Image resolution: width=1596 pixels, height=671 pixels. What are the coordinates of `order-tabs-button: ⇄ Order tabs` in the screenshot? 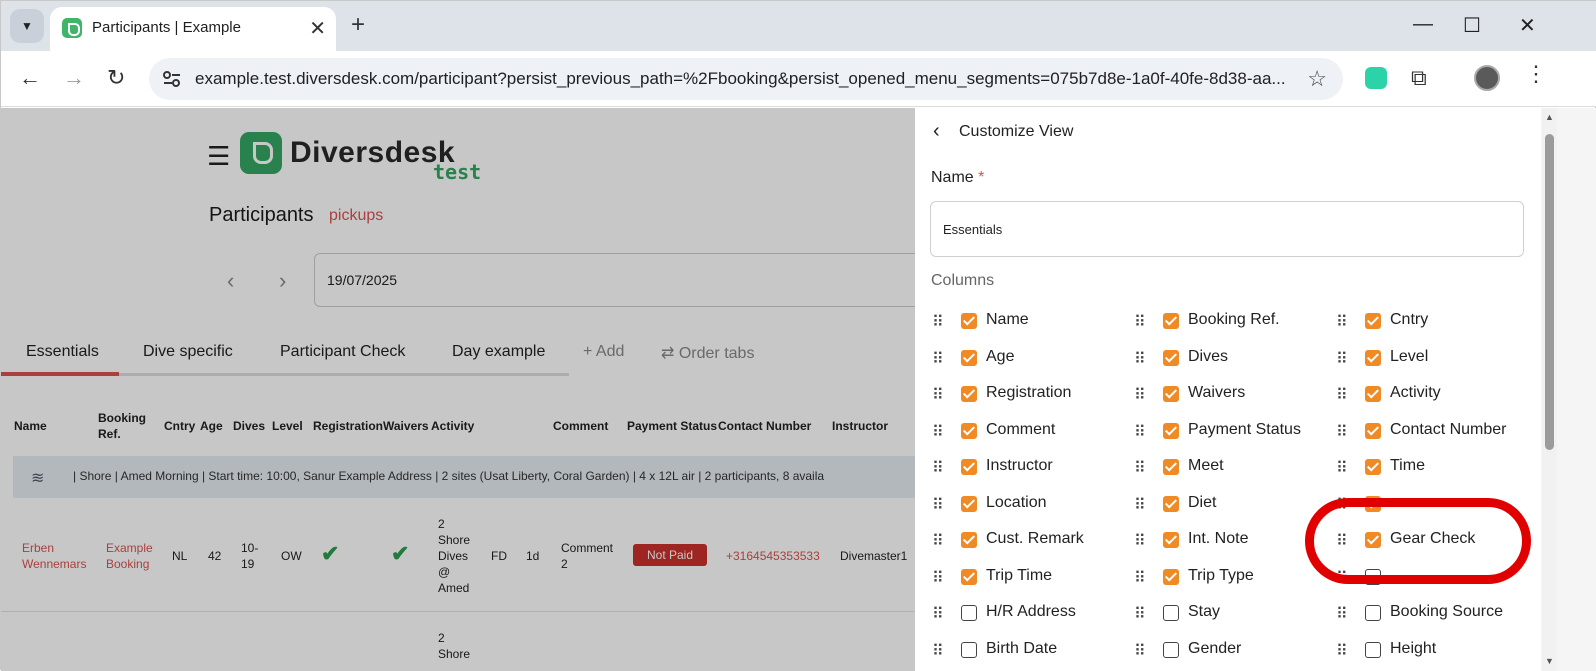 It's located at (707, 353).